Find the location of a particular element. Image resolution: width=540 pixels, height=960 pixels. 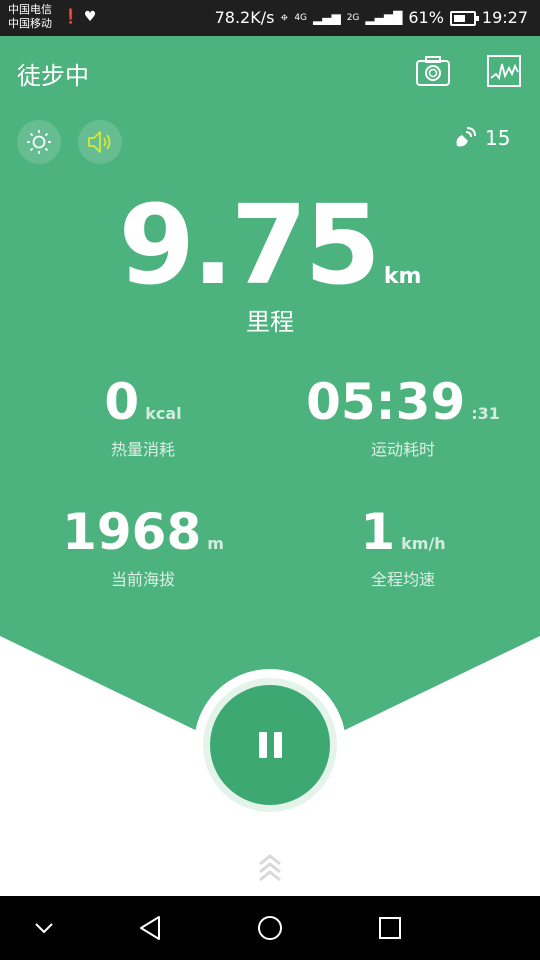

screen-light-button is located at coordinates (39, 142).